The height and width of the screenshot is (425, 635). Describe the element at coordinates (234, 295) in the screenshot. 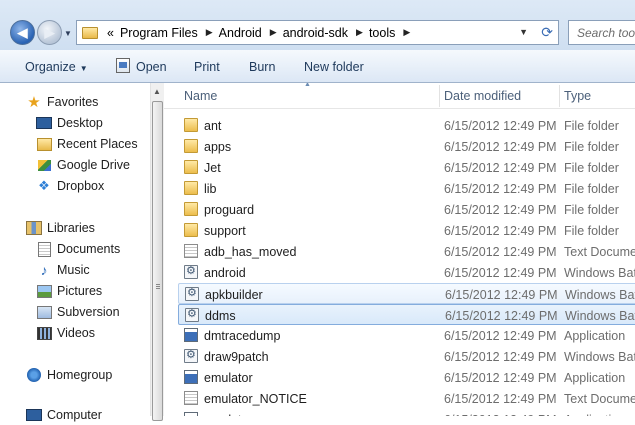

I see `file-name: apkbuilder` at that location.